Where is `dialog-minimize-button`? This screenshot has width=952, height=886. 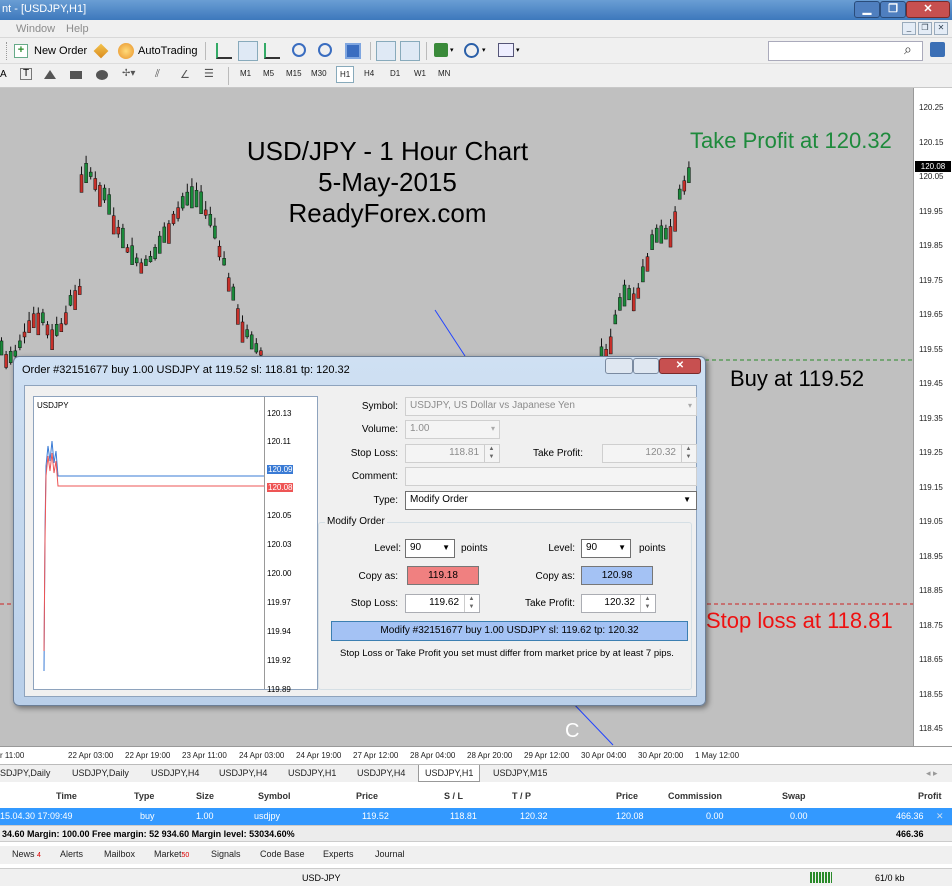
dialog-minimize-button is located at coordinates (619, 366).